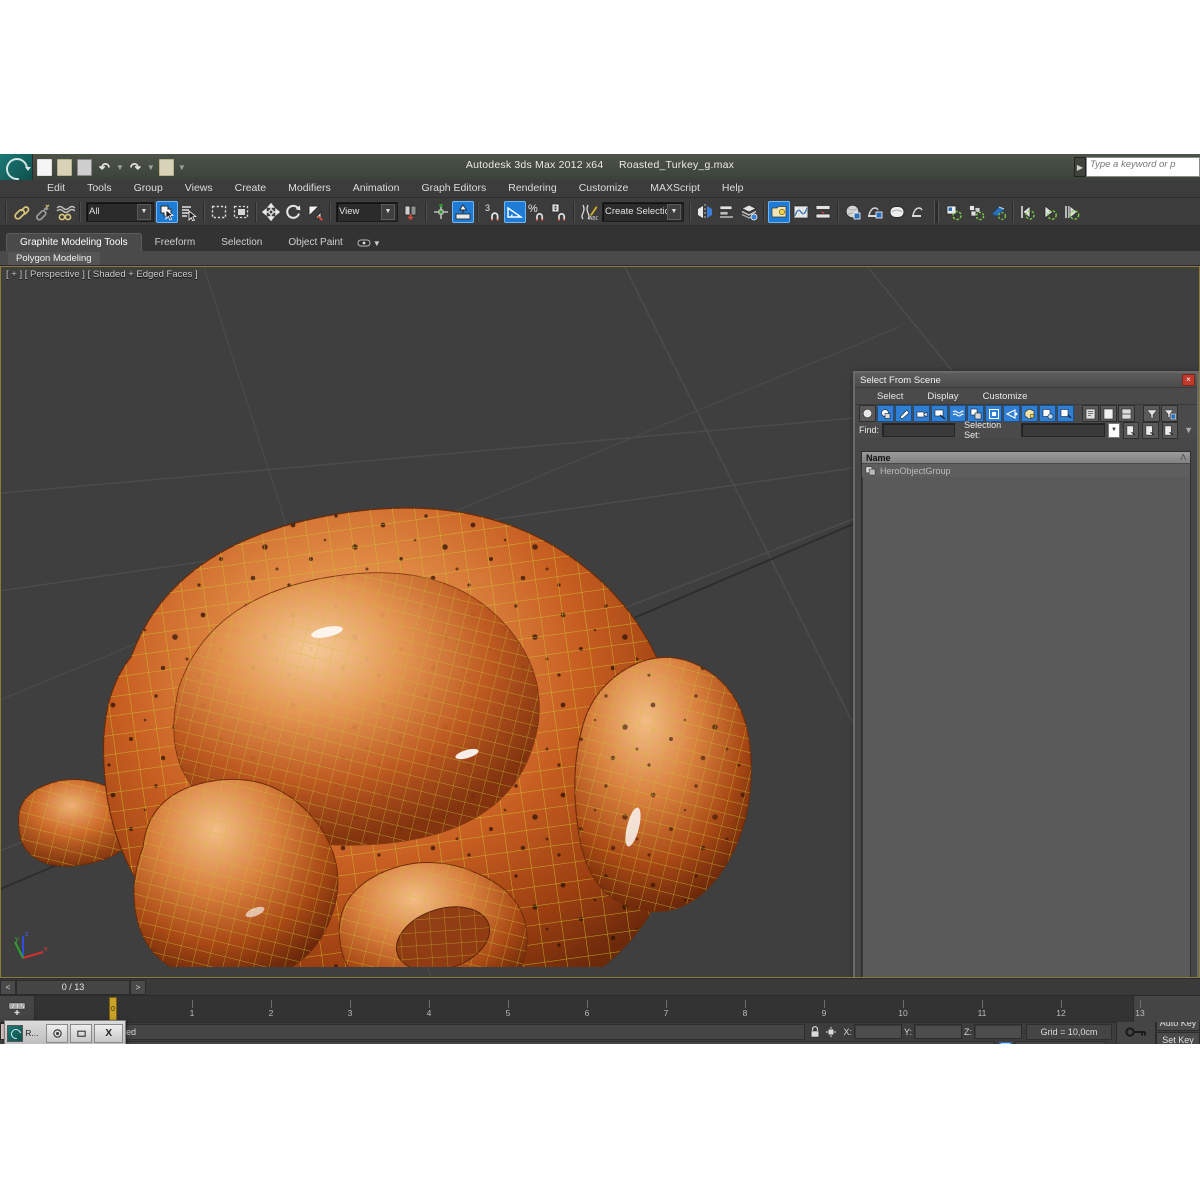  I want to click on selection-set-input, so click(1063, 430).